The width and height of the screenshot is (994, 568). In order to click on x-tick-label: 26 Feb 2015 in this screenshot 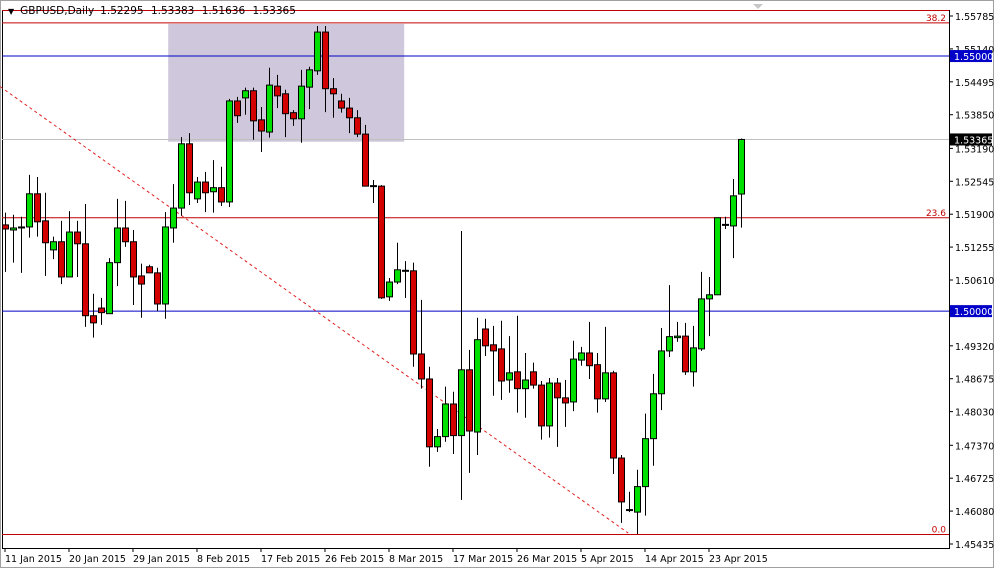, I will do `click(354, 559)`.